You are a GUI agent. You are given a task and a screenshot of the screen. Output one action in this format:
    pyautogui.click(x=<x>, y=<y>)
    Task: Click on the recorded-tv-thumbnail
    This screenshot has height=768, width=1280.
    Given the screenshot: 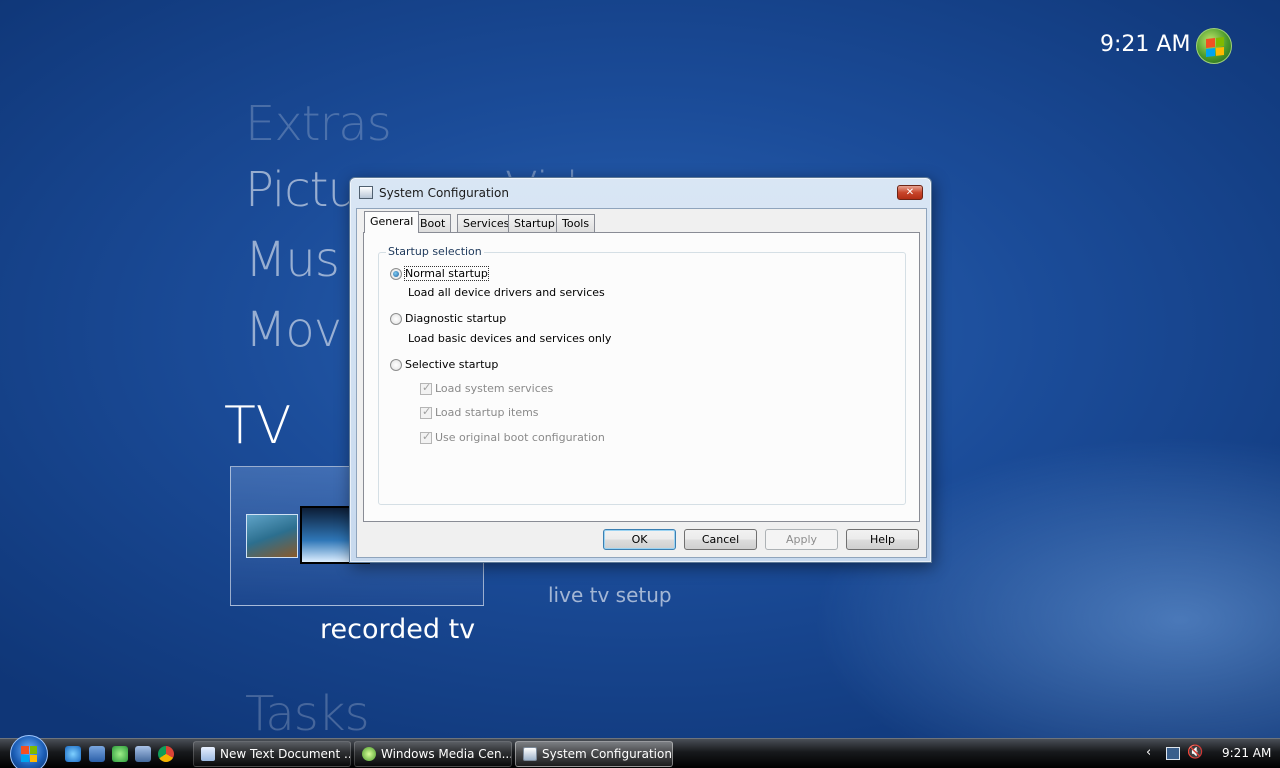 What is the action you would take?
    pyautogui.click(x=272, y=536)
    